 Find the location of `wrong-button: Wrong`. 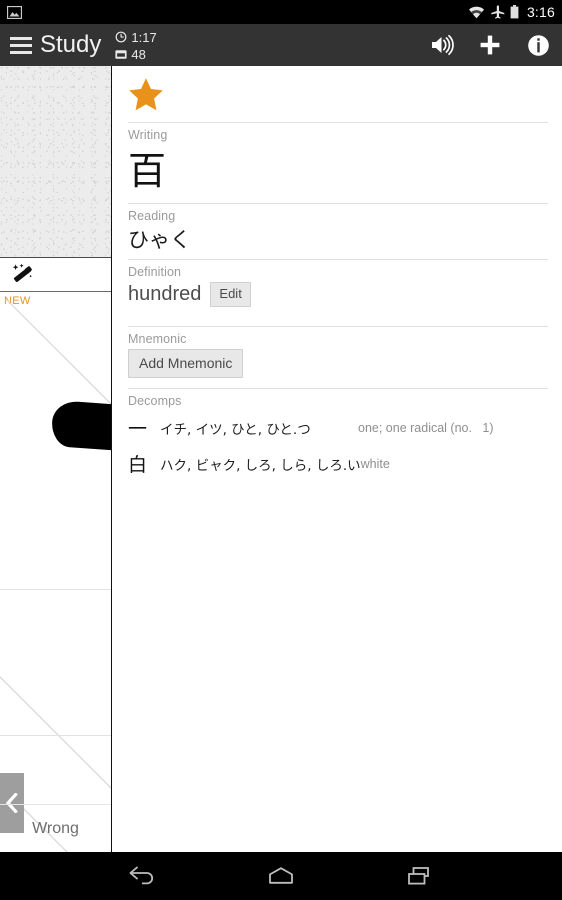

wrong-button: Wrong is located at coordinates (55, 828).